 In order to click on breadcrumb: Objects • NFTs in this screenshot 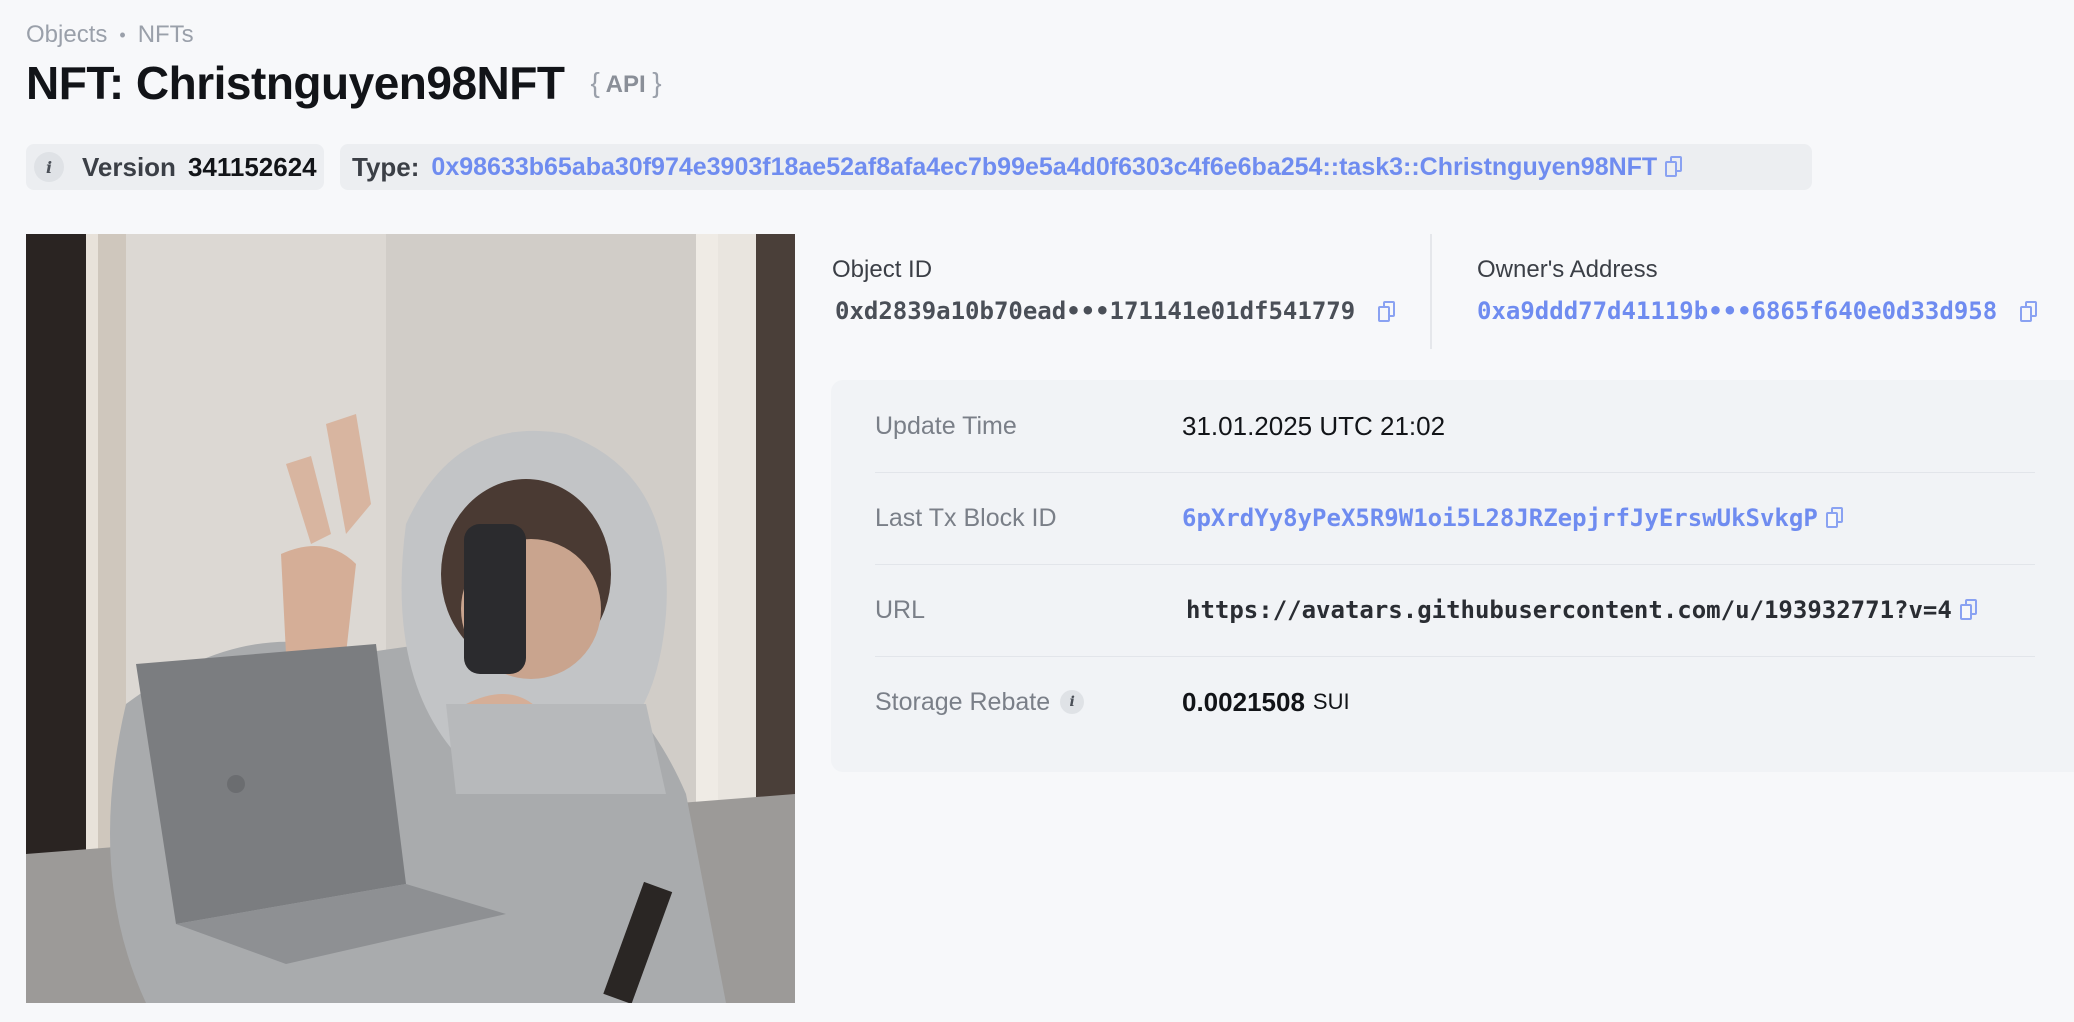, I will do `click(110, 35)`.